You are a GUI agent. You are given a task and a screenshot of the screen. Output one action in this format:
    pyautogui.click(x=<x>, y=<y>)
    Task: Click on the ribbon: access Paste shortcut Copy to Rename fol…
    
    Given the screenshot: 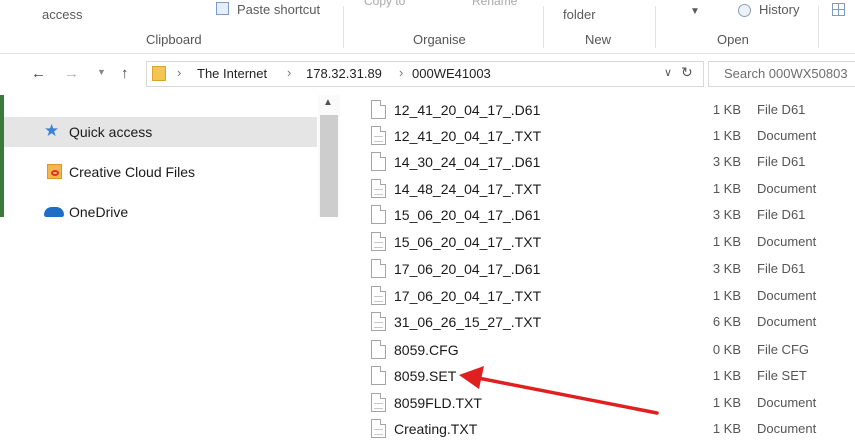 What is the action you would take?
    pyautogui.click(x=427, y=27)
    